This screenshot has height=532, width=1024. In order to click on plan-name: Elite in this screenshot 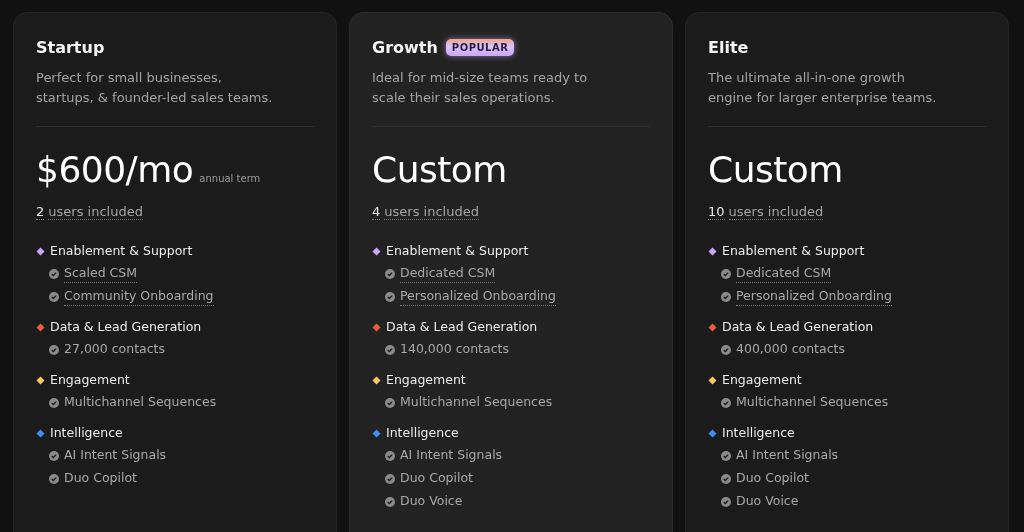, I will do `click(728, 47)`.